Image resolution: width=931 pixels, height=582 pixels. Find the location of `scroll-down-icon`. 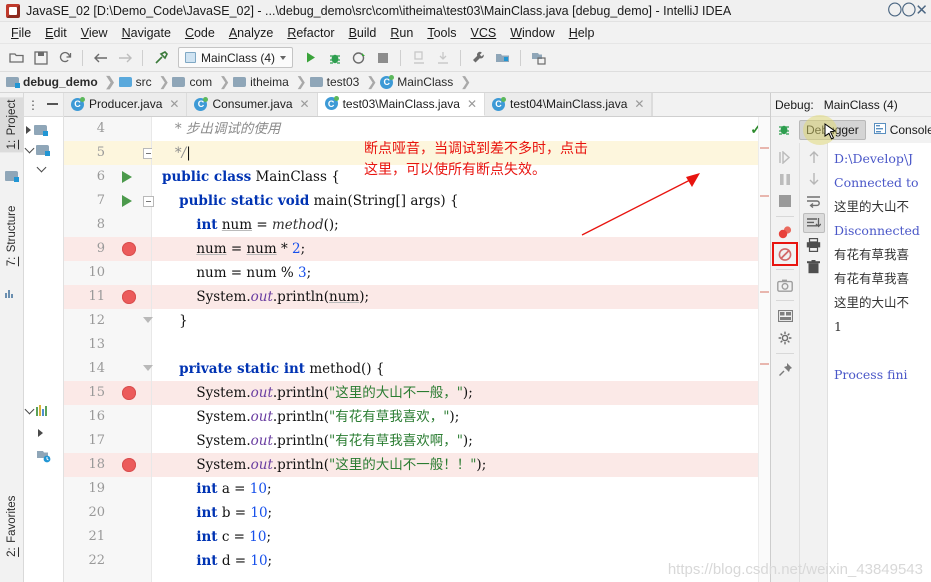

scroll-down-icon is located at coordinates (814, 179).